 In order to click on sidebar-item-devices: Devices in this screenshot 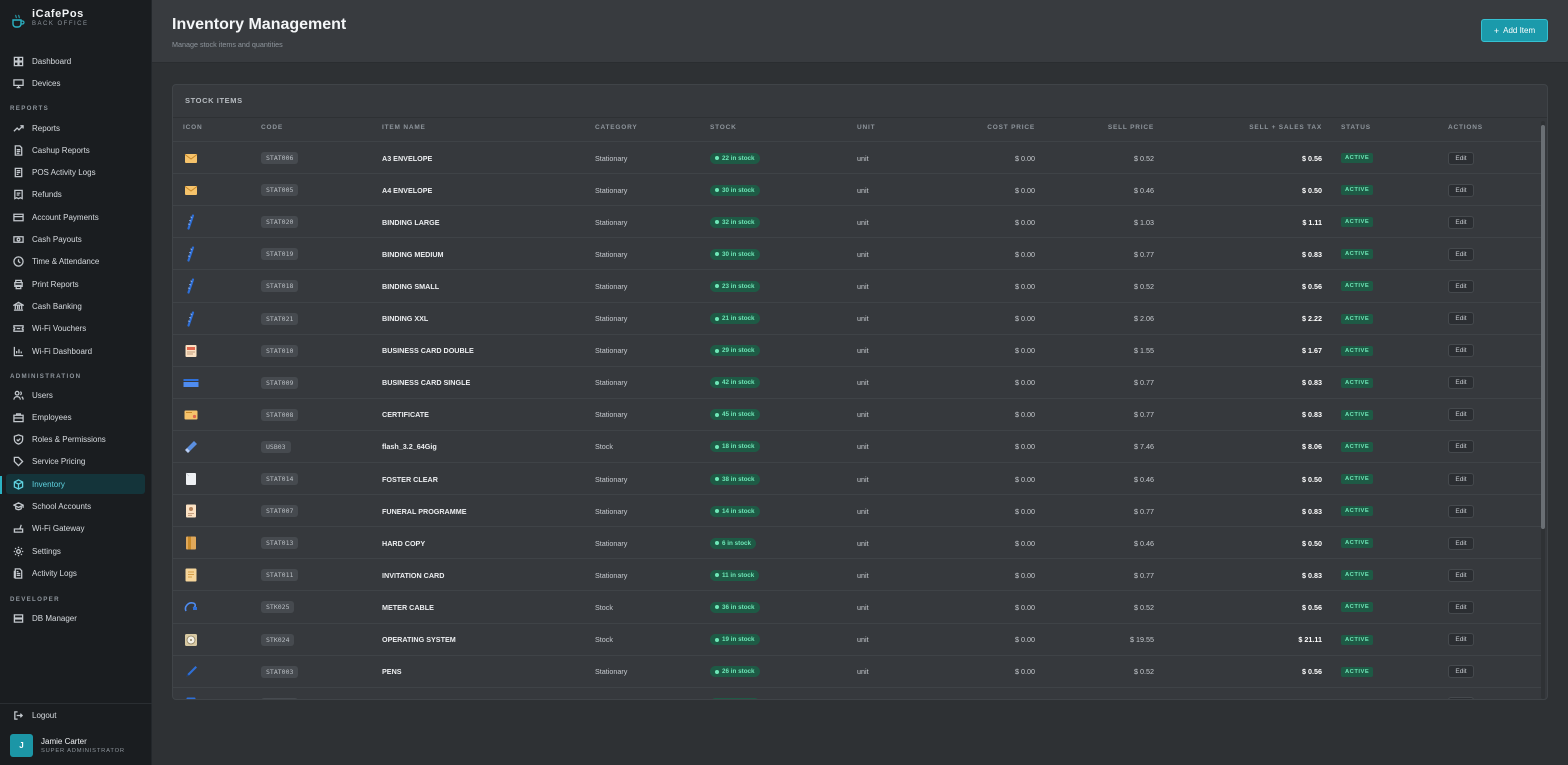, I will do `click(75, 83)`.